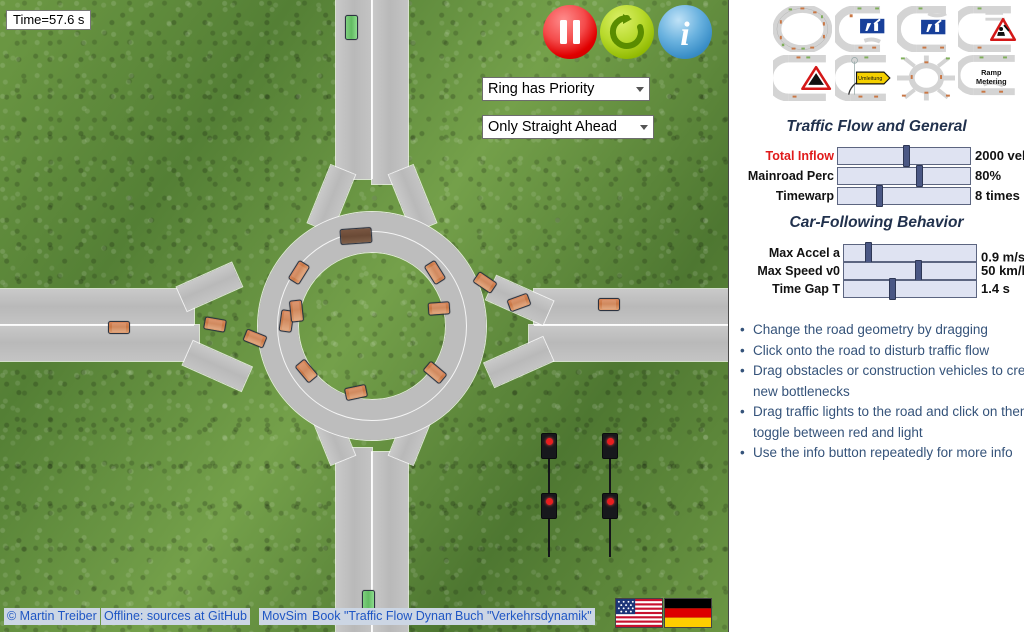 The height and width of the screenshot is (632, 1024). Describe the element at coordinates (631, 307) in the screenshot. I see `road-east-inbound` at that location.